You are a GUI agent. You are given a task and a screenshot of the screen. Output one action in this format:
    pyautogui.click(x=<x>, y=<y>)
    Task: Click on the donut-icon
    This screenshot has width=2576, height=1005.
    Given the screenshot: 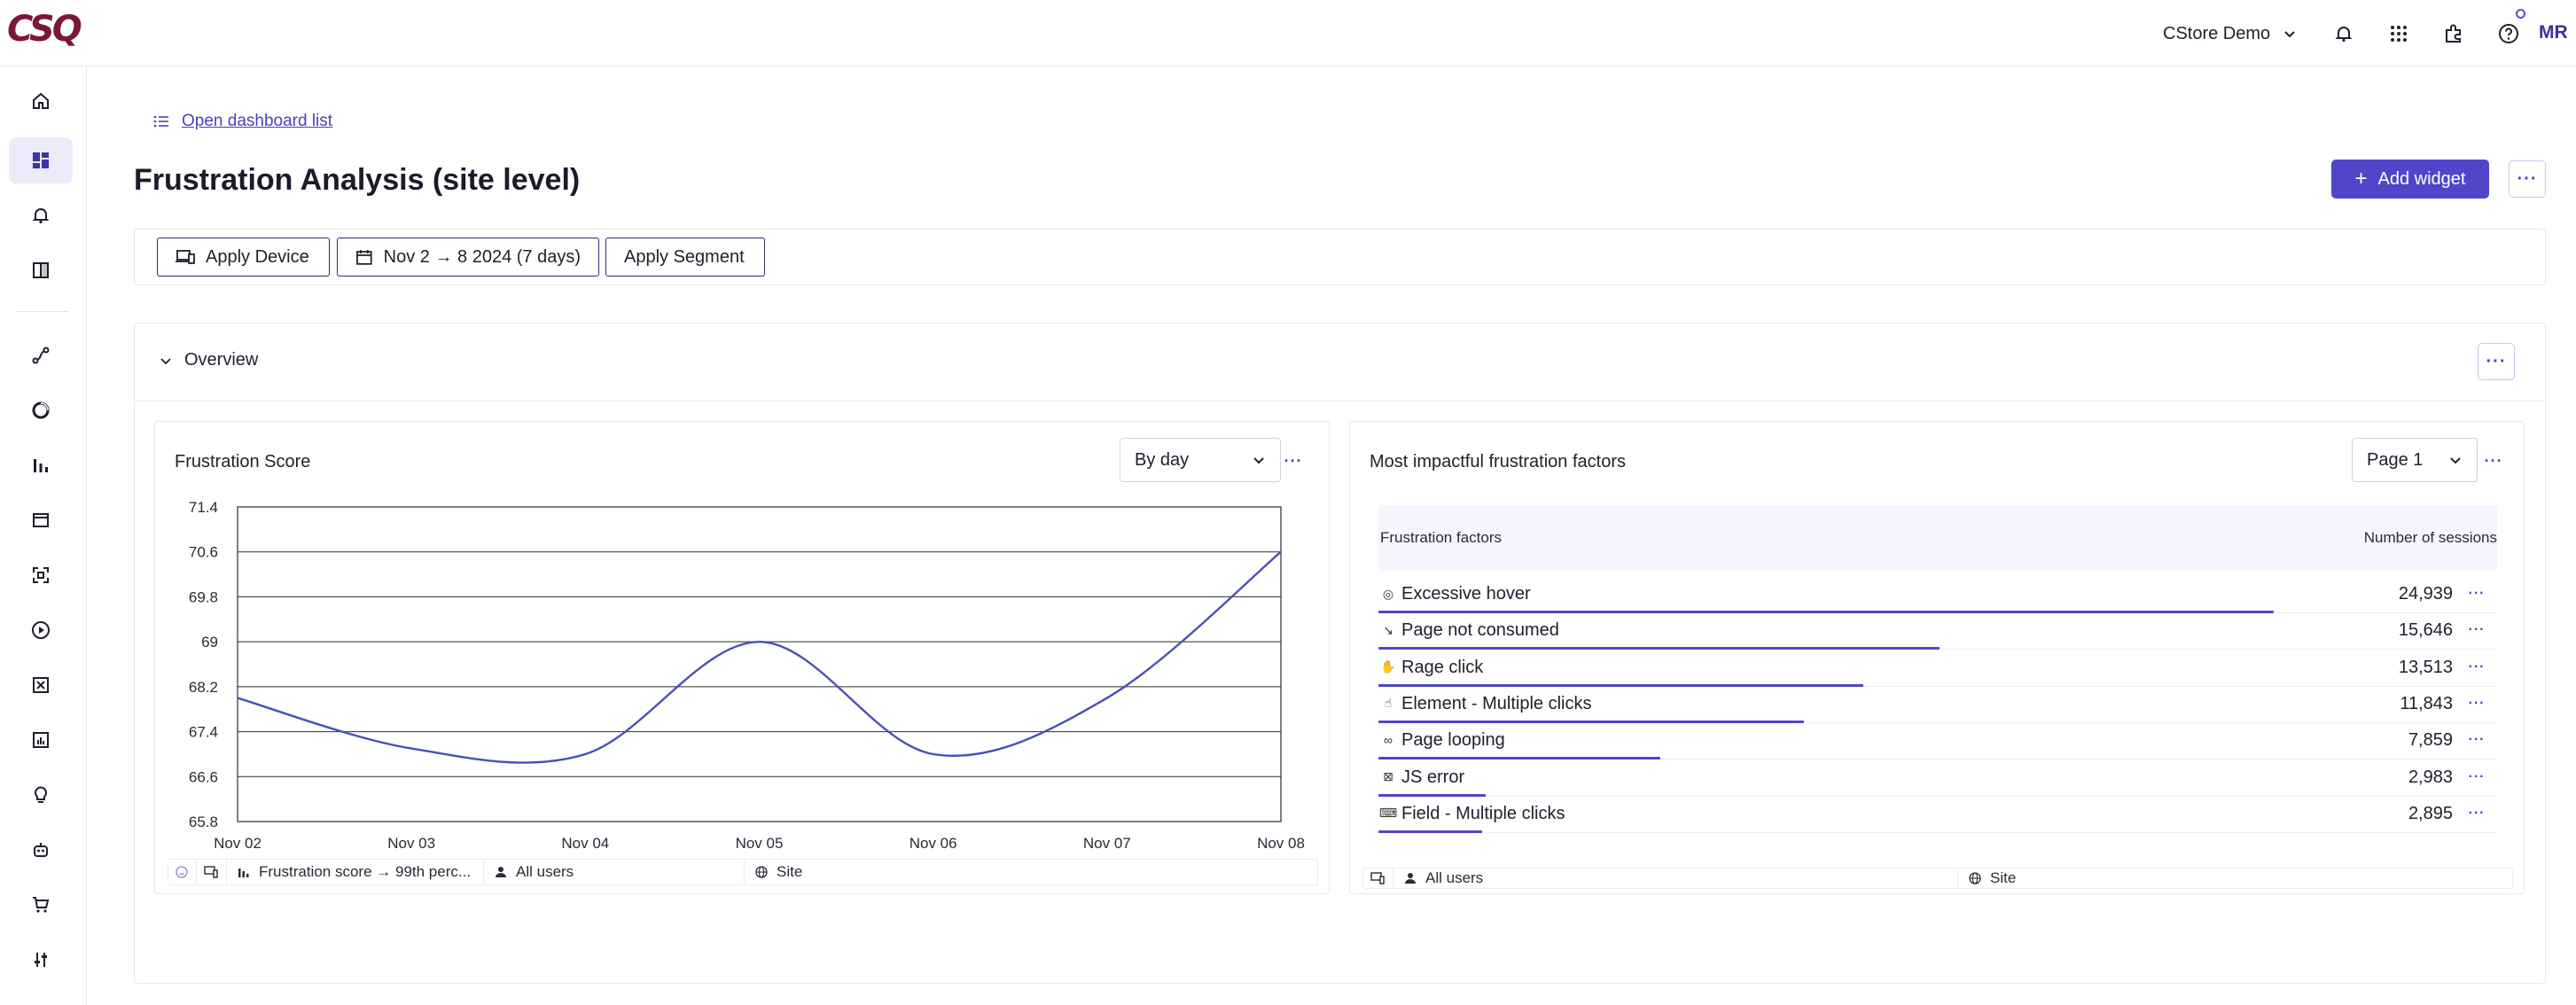 What is the action you would take?
    pyautogui.click(x=41, y=410)
    